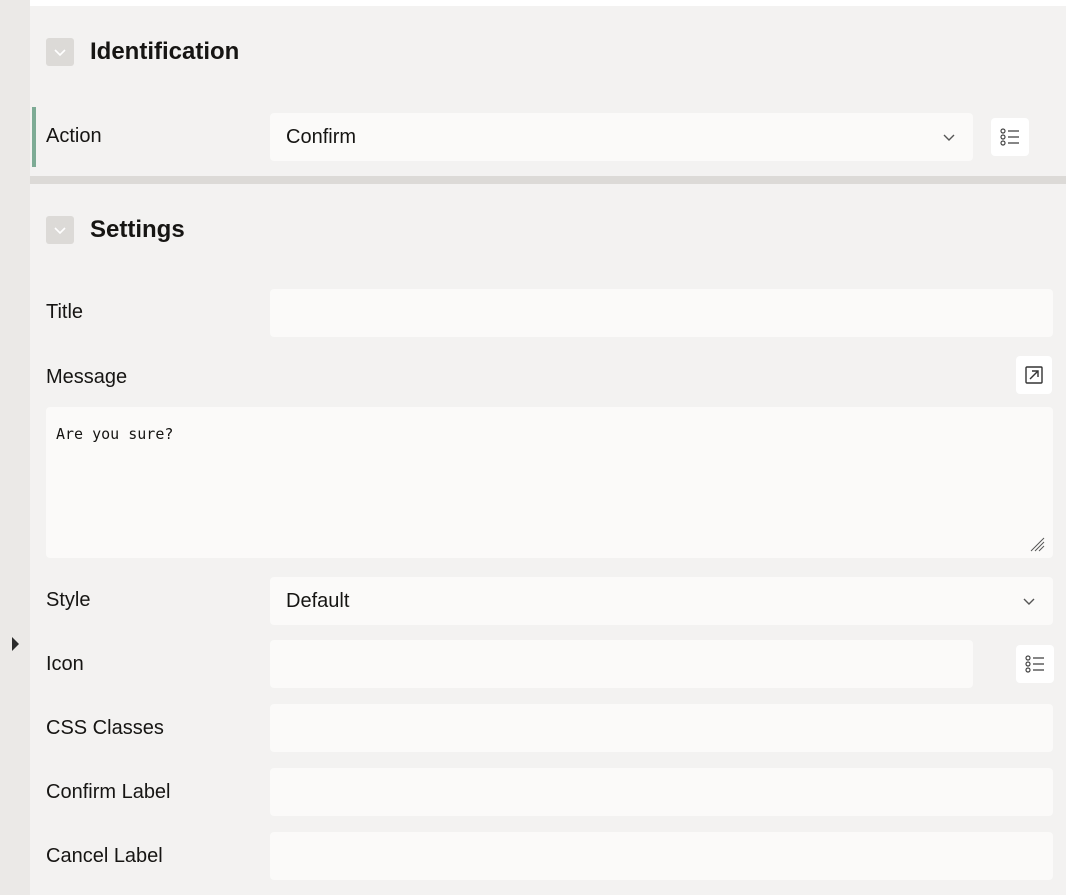  What do you see at coordinates (165, 51) in the screenshot?
I see `section-title-identification: Identification` at bounding box center [165, 51].